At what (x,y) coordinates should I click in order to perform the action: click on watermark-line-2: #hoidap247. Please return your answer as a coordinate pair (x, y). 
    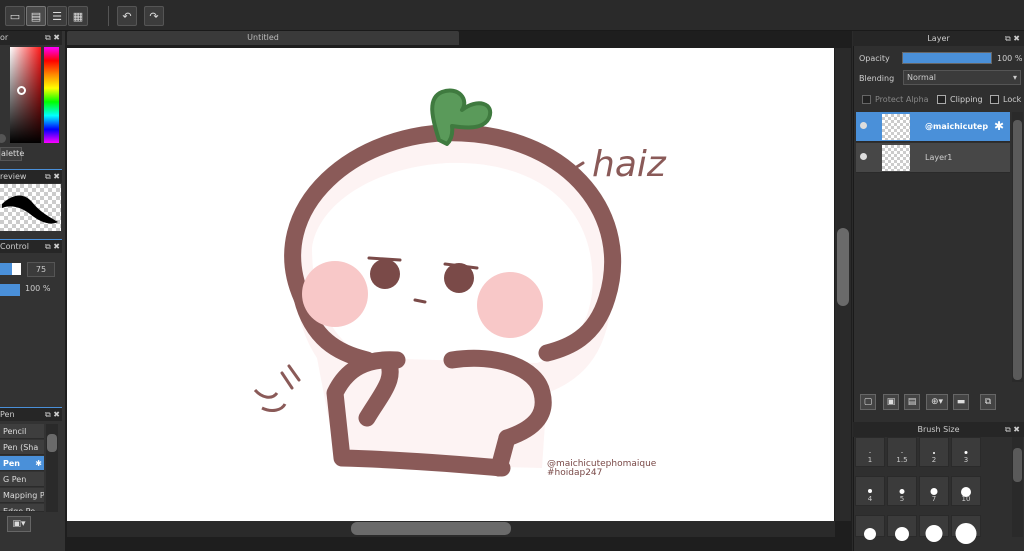
    Looking at the image, I should click on (574, 473).